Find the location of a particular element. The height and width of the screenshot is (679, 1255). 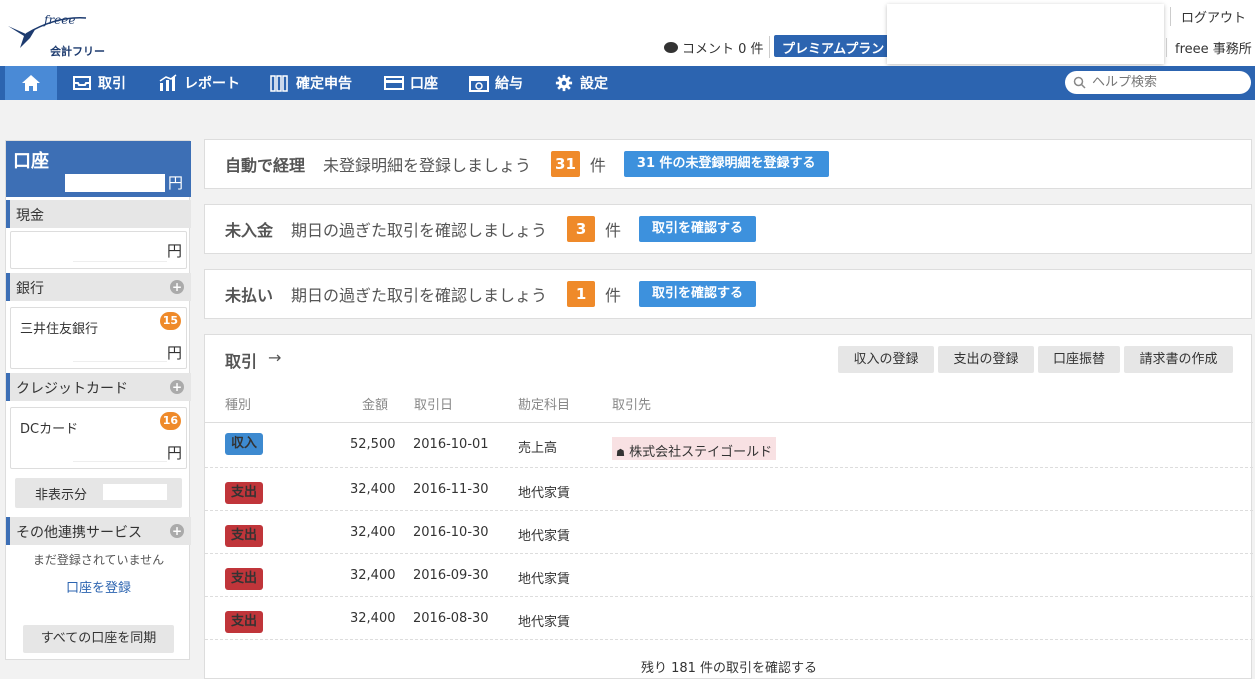

register-income-button: 収入の登録 is located at coordinates (886, 359).